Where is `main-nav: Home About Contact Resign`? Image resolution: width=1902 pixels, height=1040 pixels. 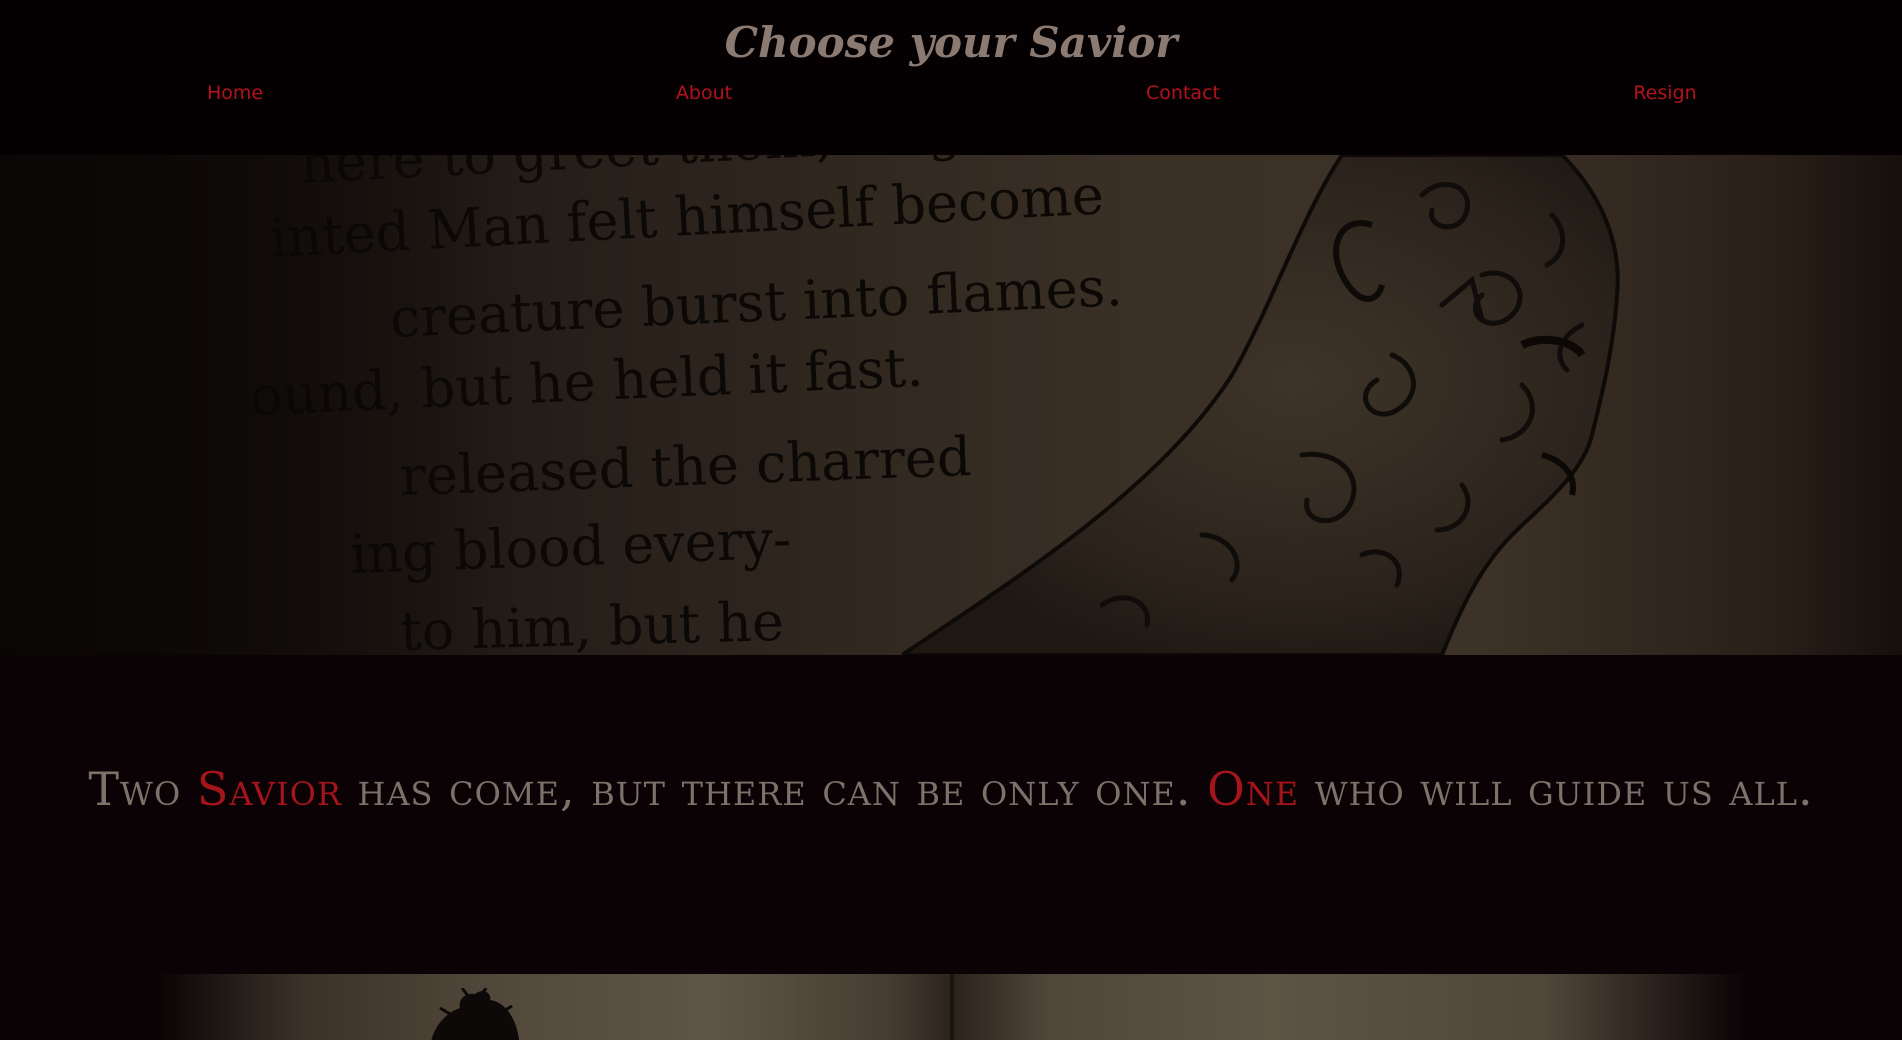
main-nav: Home About Contact Resign is located at coordinates (951, 97).